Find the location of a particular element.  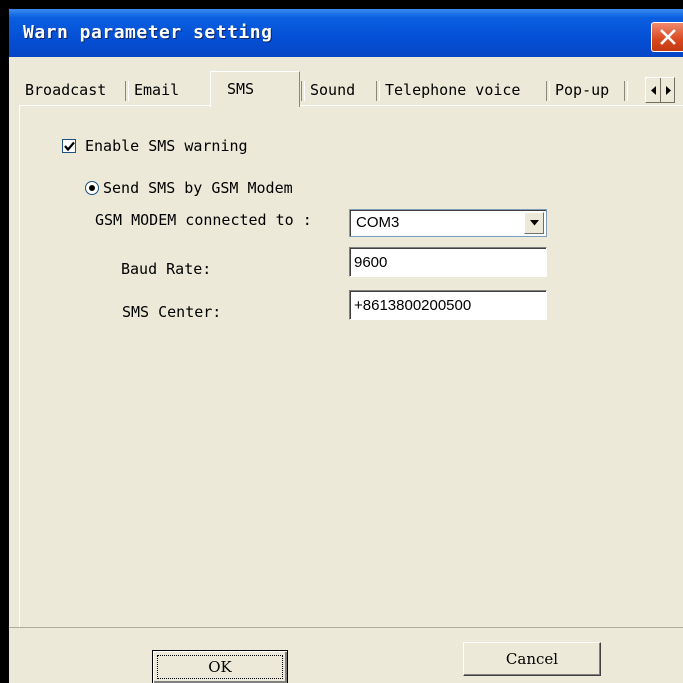

tab-telephone-voice: Telephone voice is located at coordinates (462, 90).